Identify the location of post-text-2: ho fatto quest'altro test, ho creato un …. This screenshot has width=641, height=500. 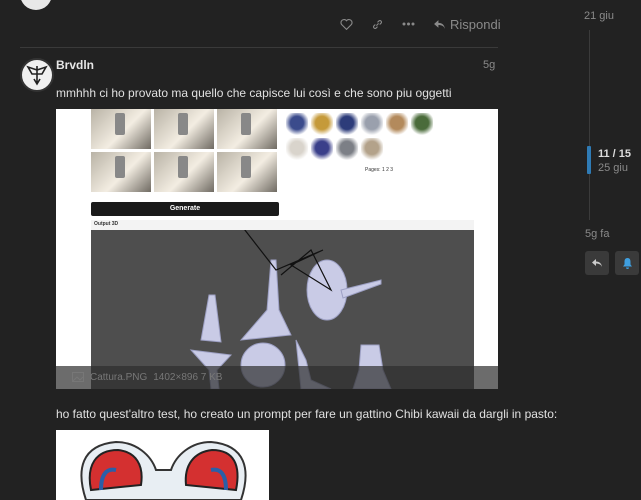
(307, 414).